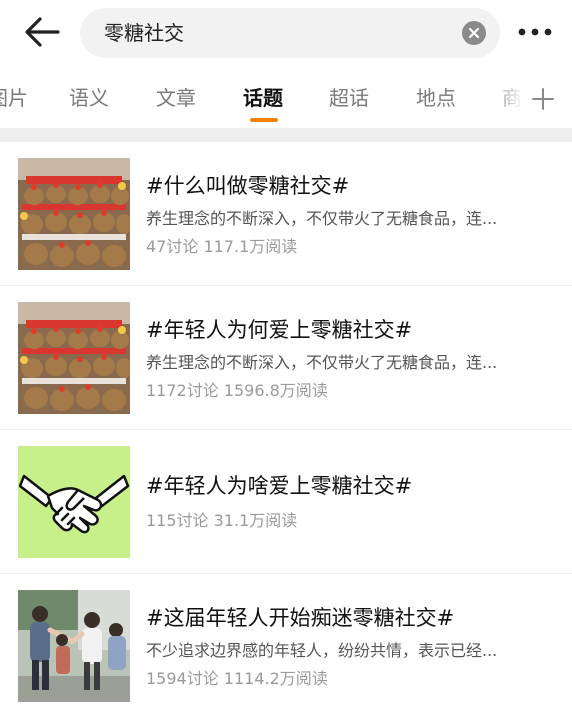 The image size is (572, 726). I want to click on clear-search-icon, so click(474, 33).